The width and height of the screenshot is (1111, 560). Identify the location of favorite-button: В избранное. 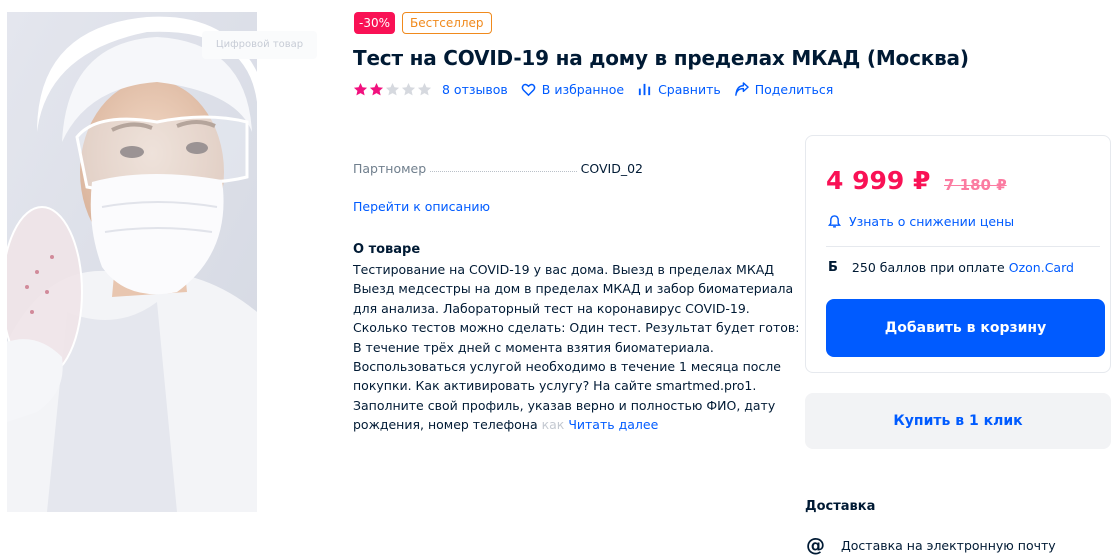
(572, 89).